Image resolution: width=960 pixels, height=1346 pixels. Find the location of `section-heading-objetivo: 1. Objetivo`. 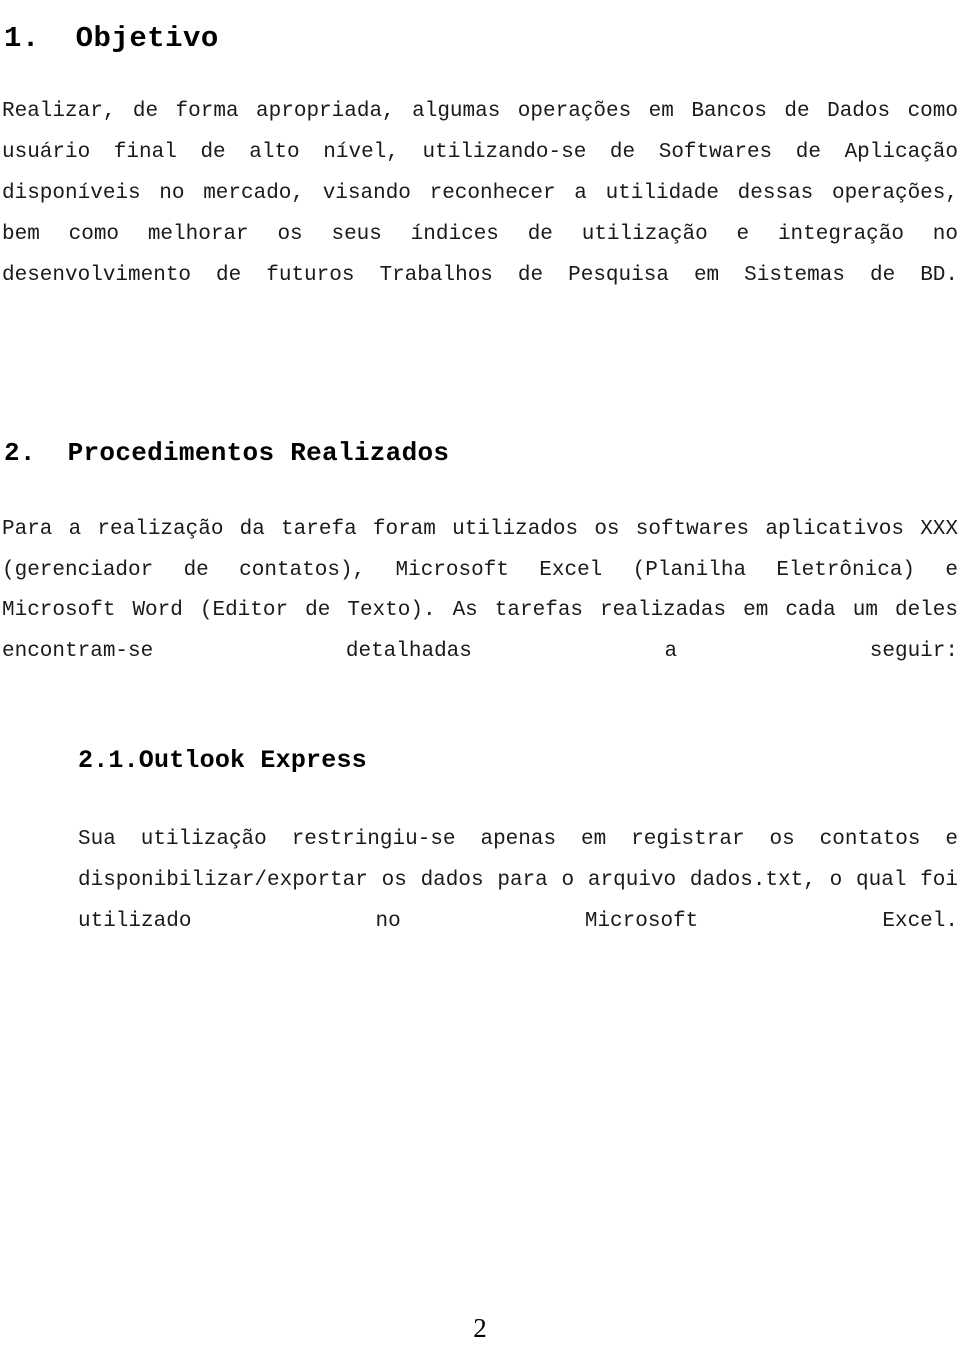

section-heading-objetivo: 1. Objetivo is located at coordinates (111, 39).